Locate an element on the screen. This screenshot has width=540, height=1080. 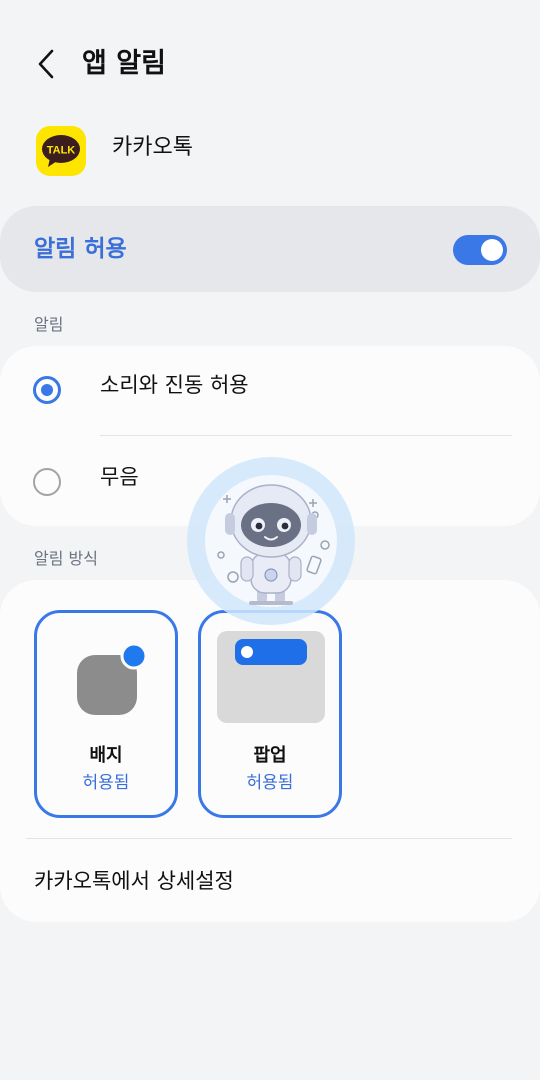
app-detail-settings-row: 카카오톡에서 상세설정 is located at coordinates (270, 881).